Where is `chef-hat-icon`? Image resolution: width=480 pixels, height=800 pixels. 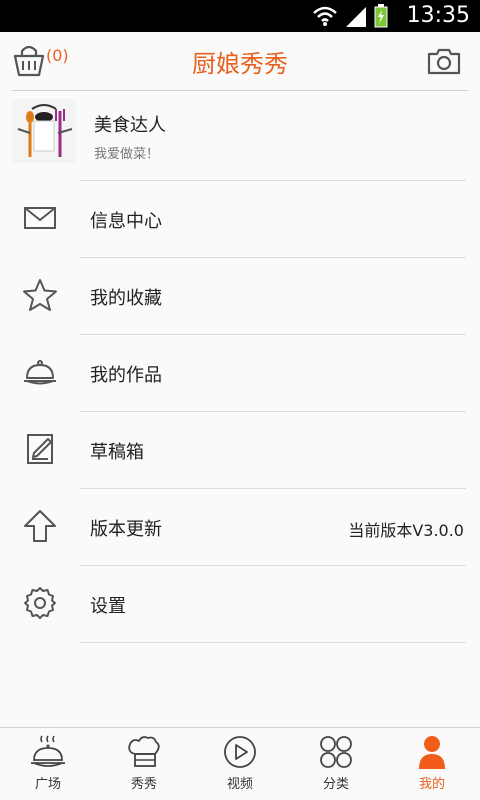
chef-hat-icon is located at coordinates (144, 751).